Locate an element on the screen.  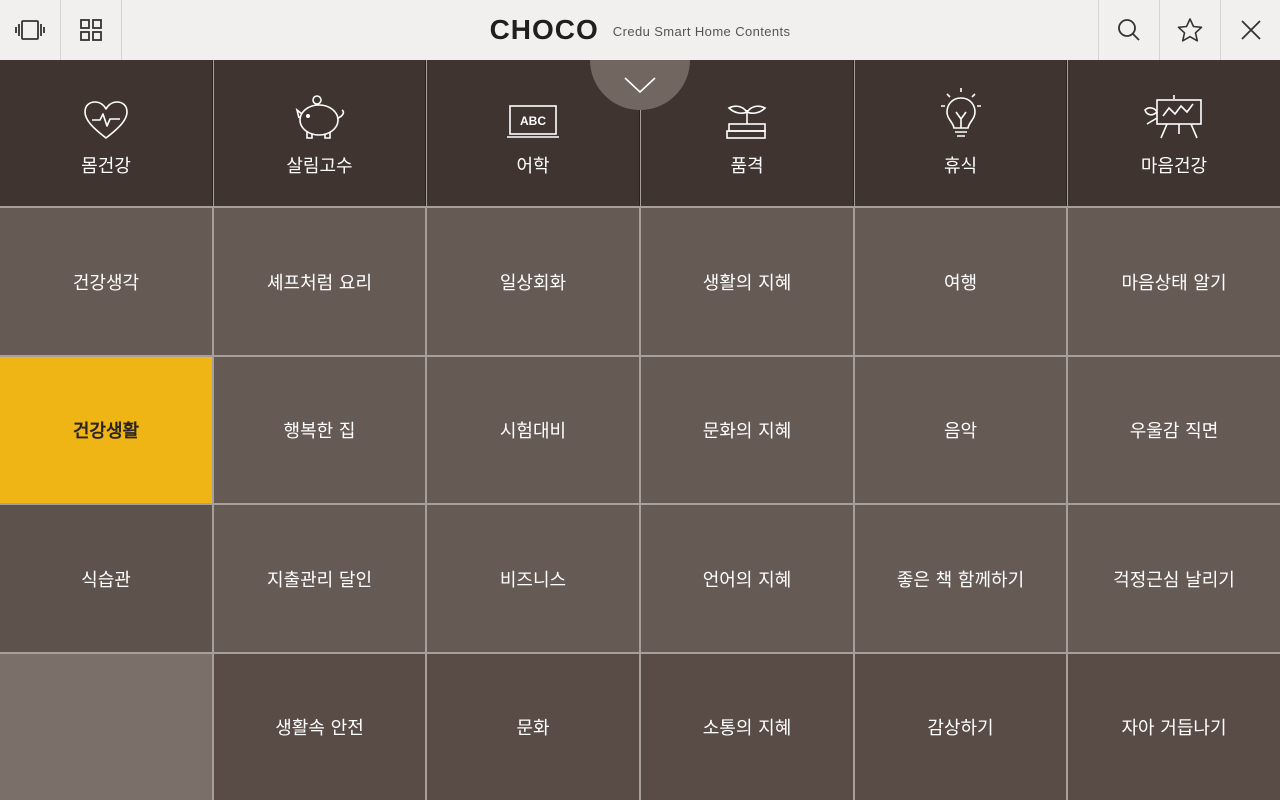
menu-cell: 여행 is located at coordinates (960, 281).